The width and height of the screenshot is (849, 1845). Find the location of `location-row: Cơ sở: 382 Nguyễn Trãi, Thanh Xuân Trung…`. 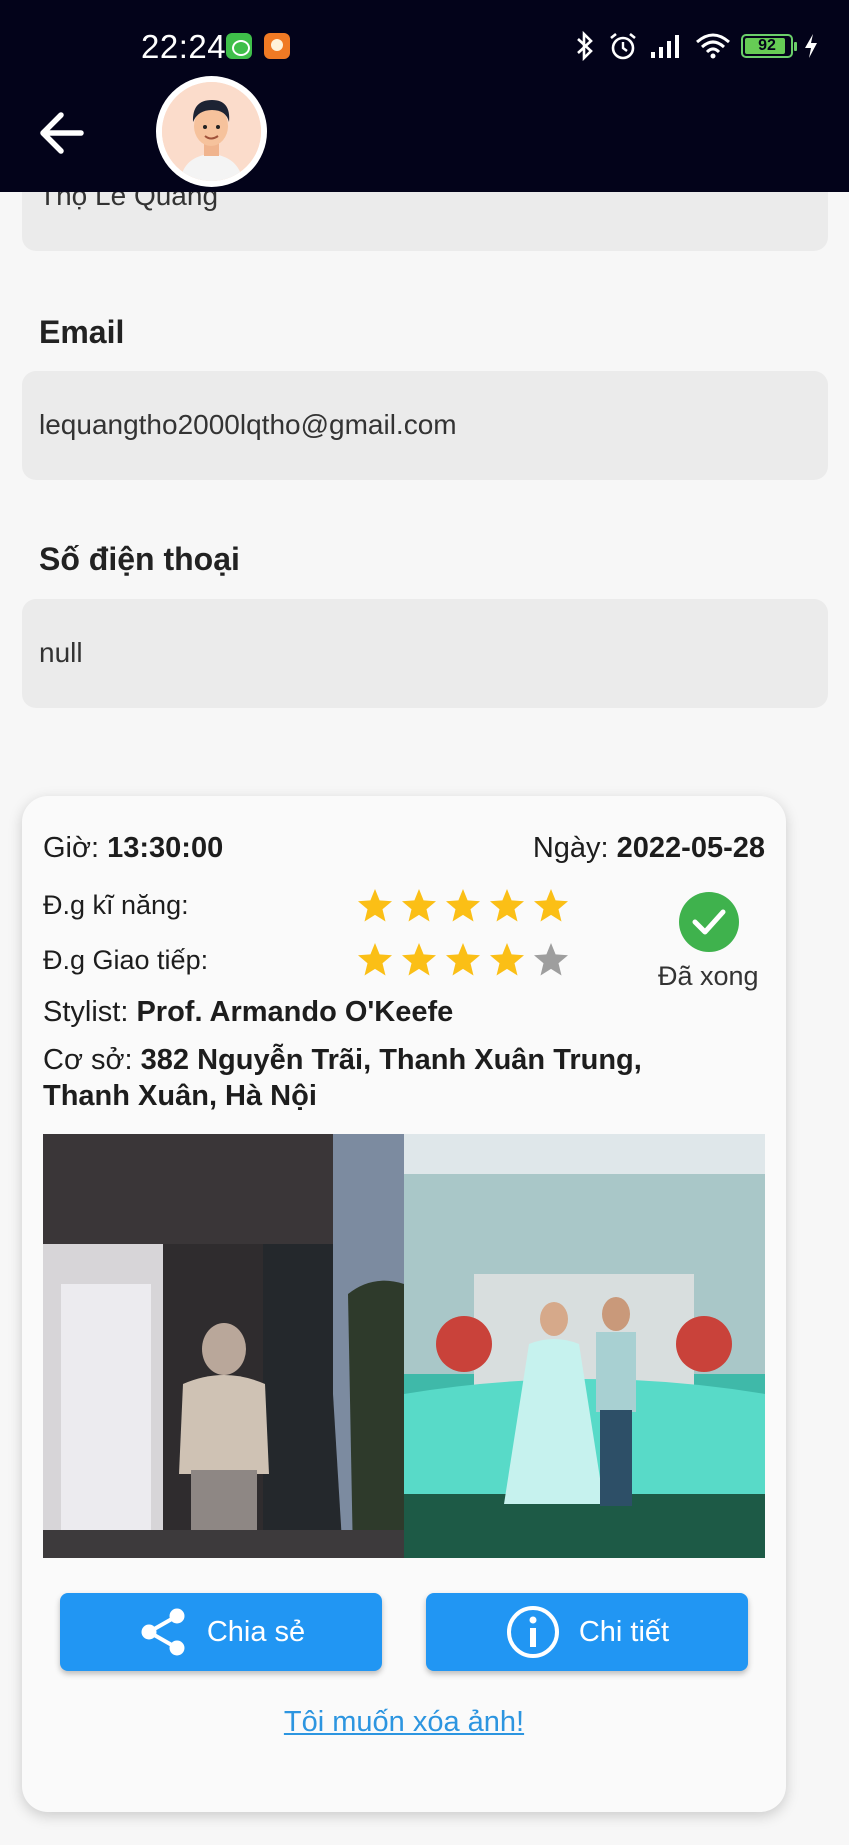

location-row: Cơ sở: 382 Nguyễn Trãi, Thanh Xuân Trung… is located at coordinates (342, 1060).